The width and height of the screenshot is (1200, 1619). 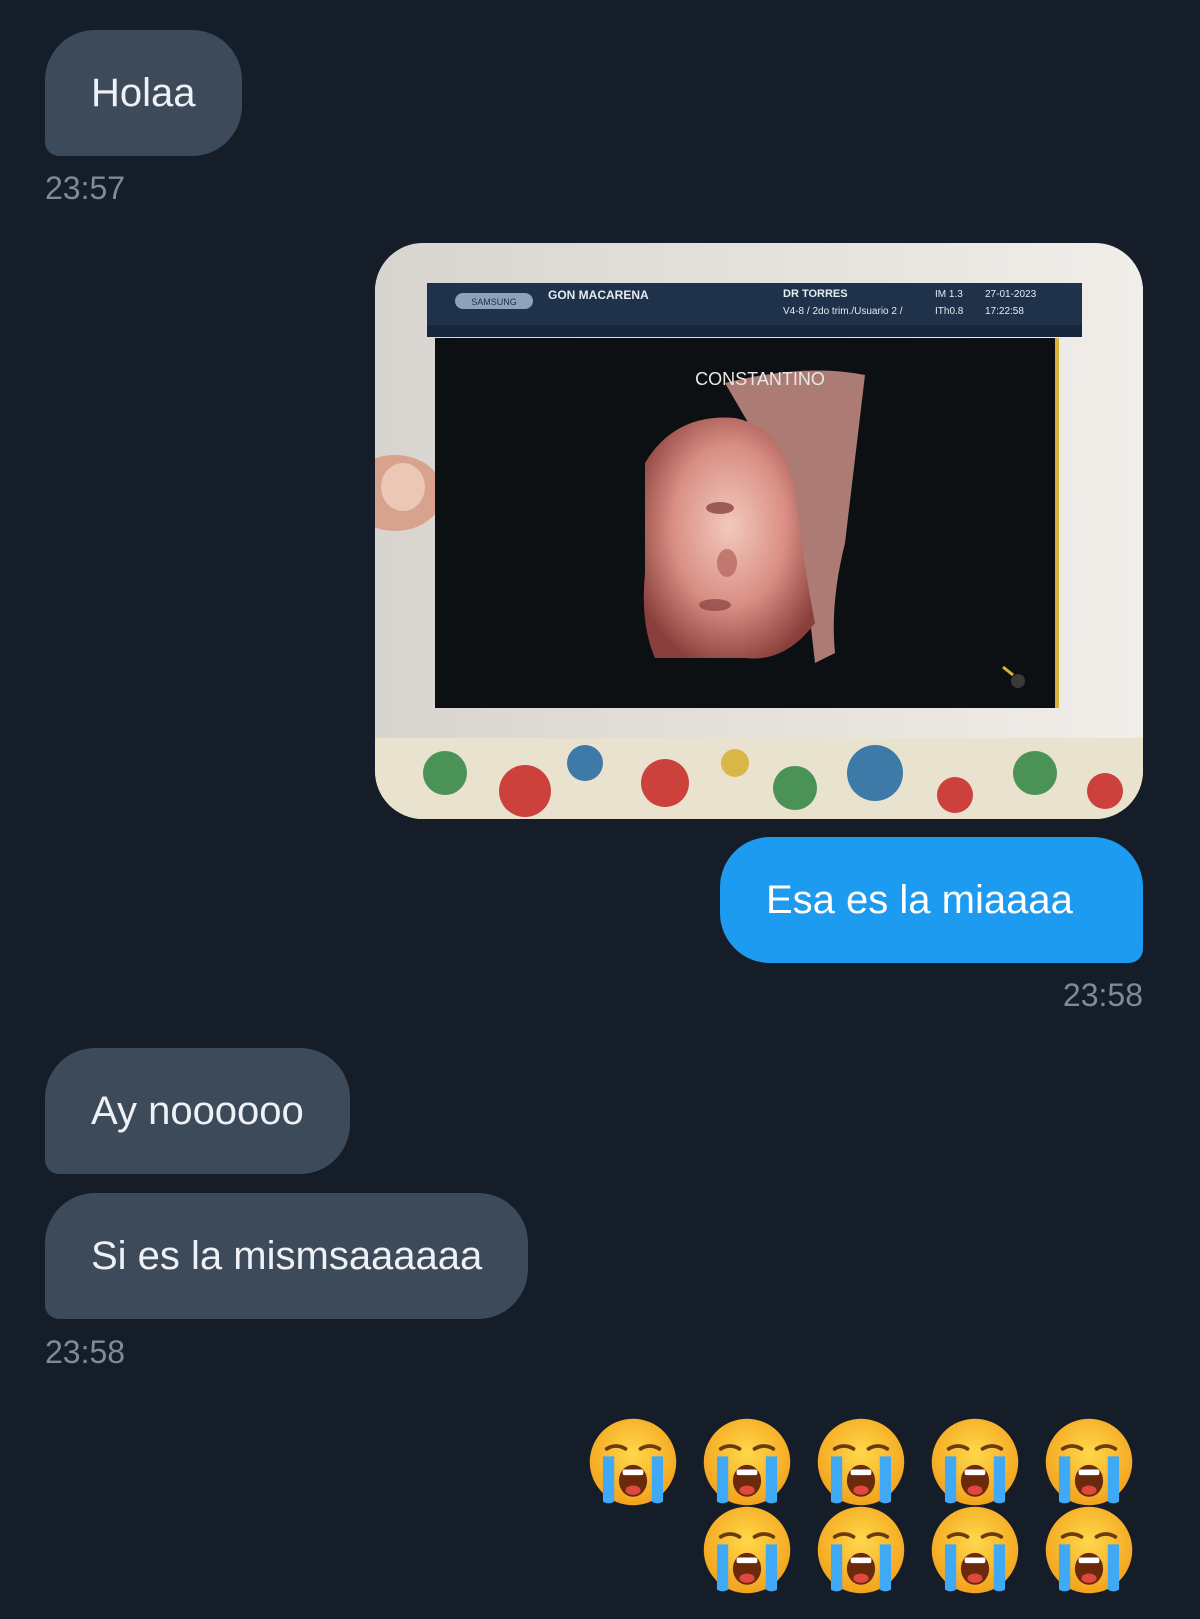 I want to click on ultrasound-brand: SAMSUNG, so click(x=494, y=302).